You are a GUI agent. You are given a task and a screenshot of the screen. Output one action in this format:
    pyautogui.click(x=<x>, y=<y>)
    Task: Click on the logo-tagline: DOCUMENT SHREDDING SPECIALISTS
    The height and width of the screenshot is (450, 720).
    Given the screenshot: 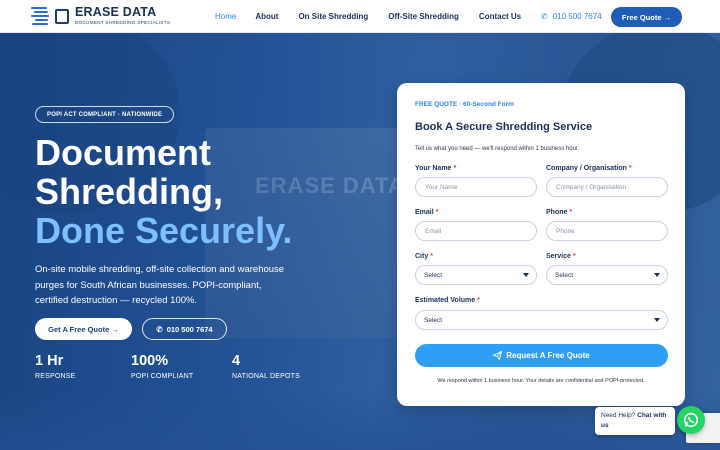 What is the action you would take?
    pyautogui.click(x=123, y=22)
    